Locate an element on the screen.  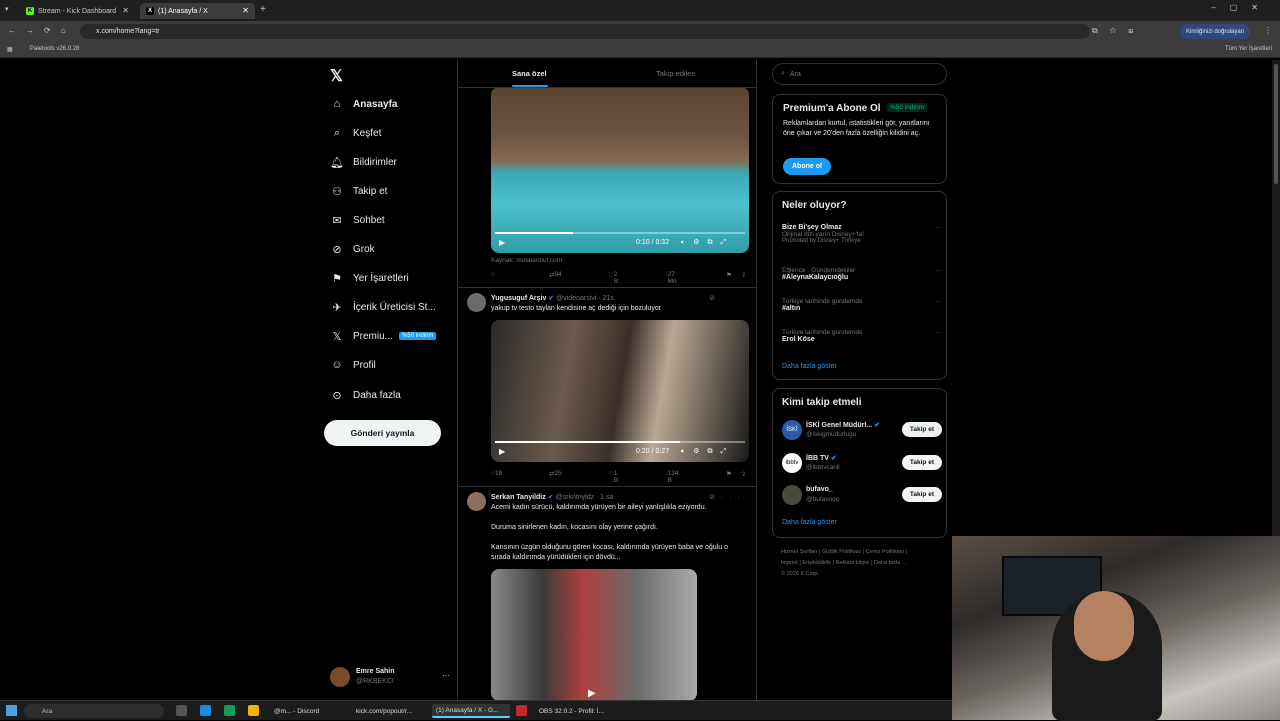
follow-suggestion: ibbtv İBB TV ✔ @ibbtvcanli Takip et is located at coordinates (862, 463).